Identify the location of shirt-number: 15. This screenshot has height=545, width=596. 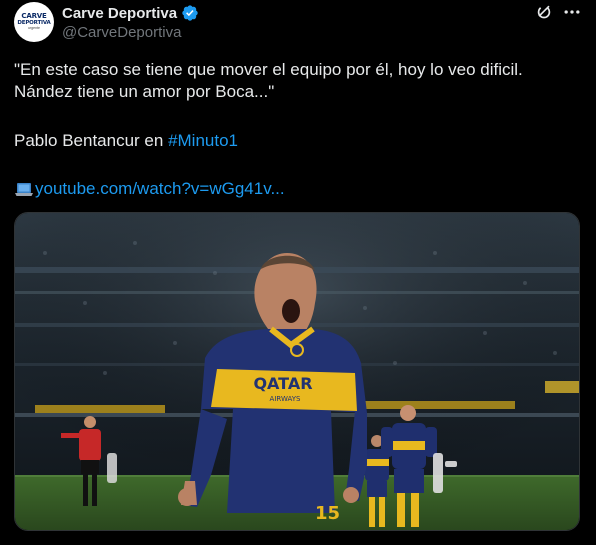
(327, 513).